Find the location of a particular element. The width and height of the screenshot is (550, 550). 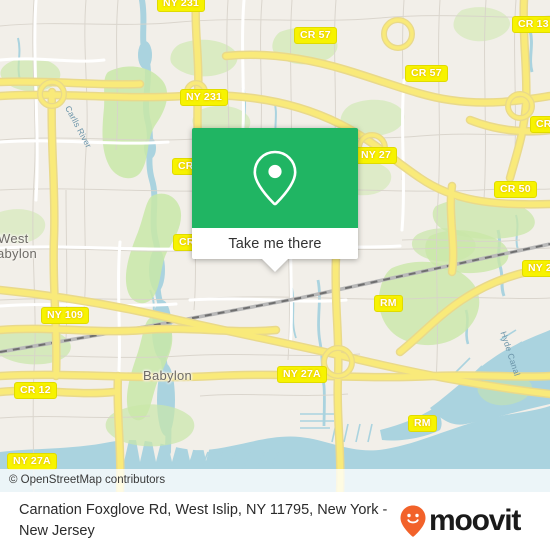

road-shield: NY 2 is located at coordinates (536, 268).